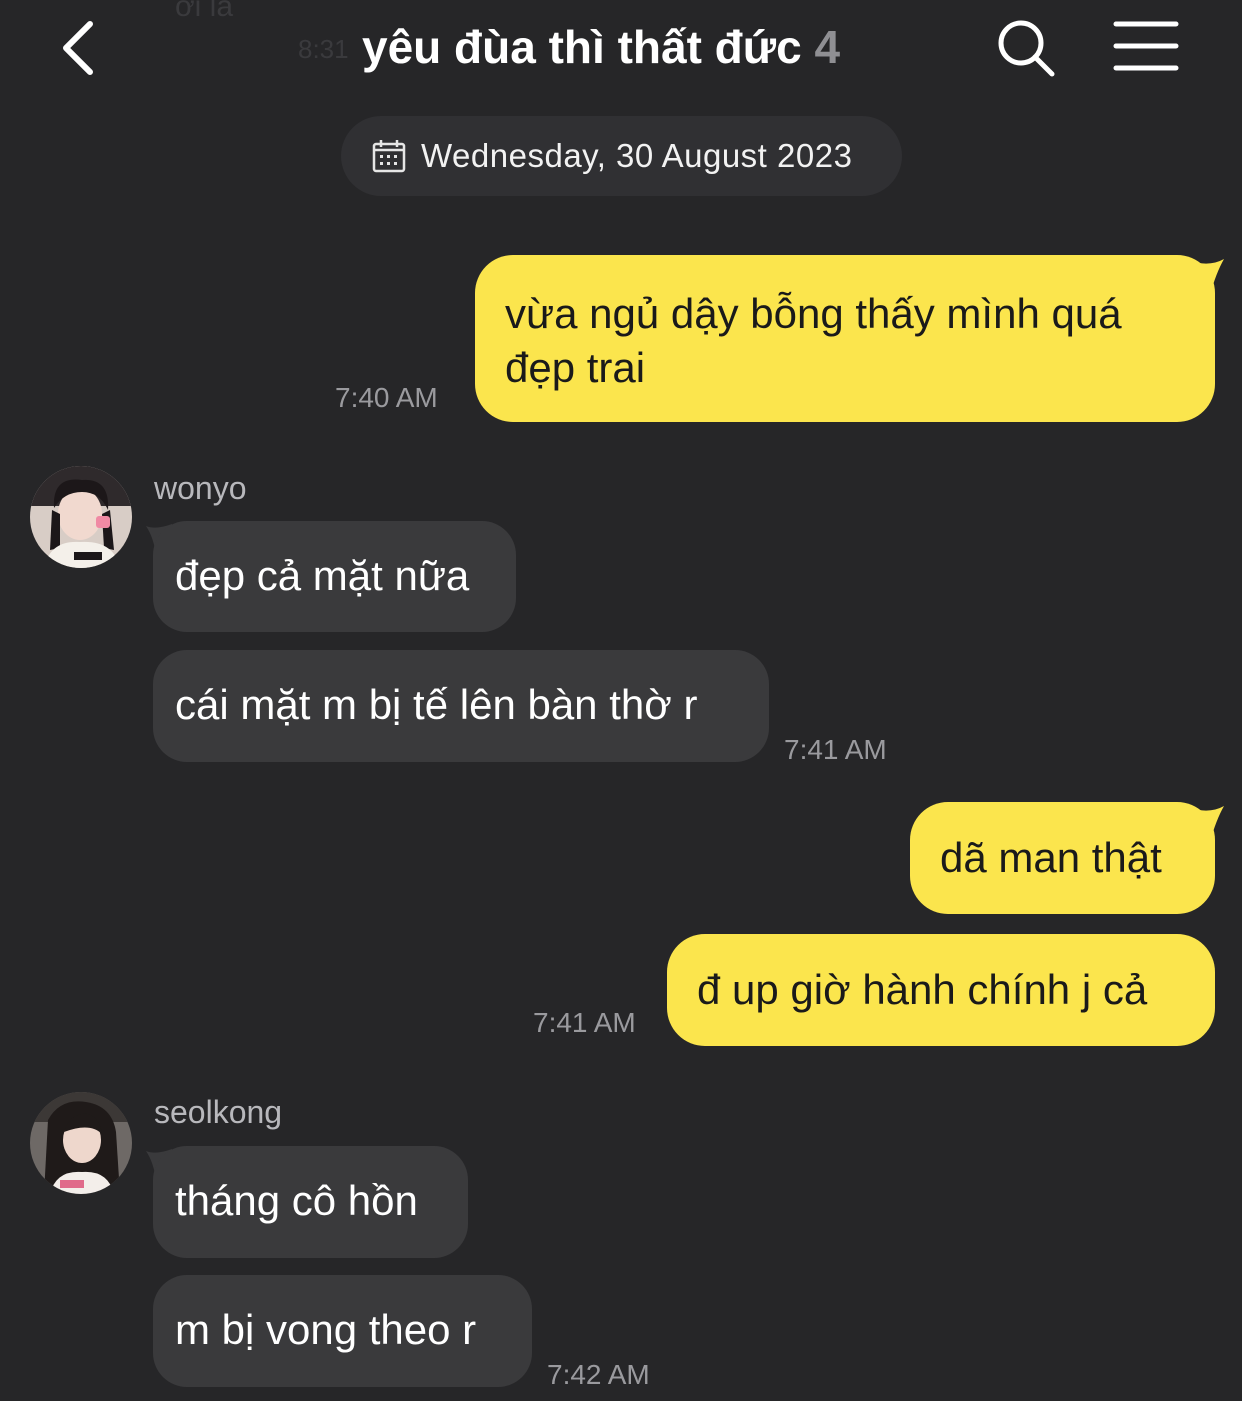 This screenshot has height=1401, width=1242. I want to click on message-text: m bị vong theo r, so click(326, 1329).